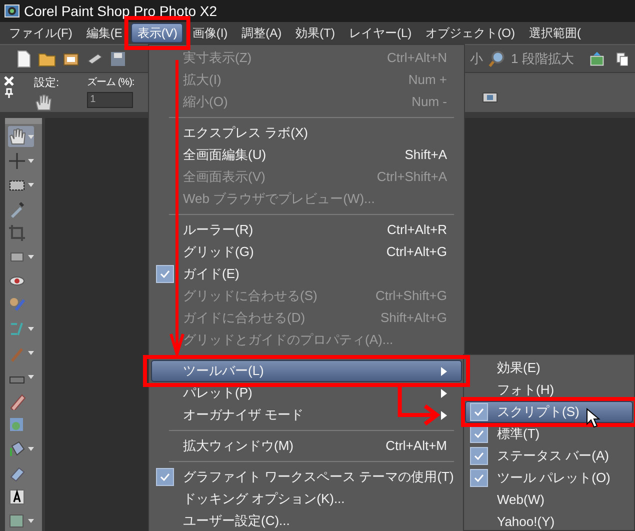 The width and height of the screenshot is (635, 531). What do you see at coordinates (419, 406) in the screenshot?
I see `annotation-arrow` at bounding box center [419, 406].